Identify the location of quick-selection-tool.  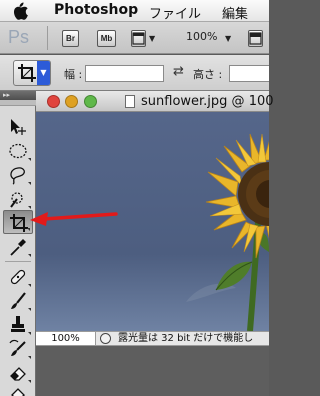
(18, 199).